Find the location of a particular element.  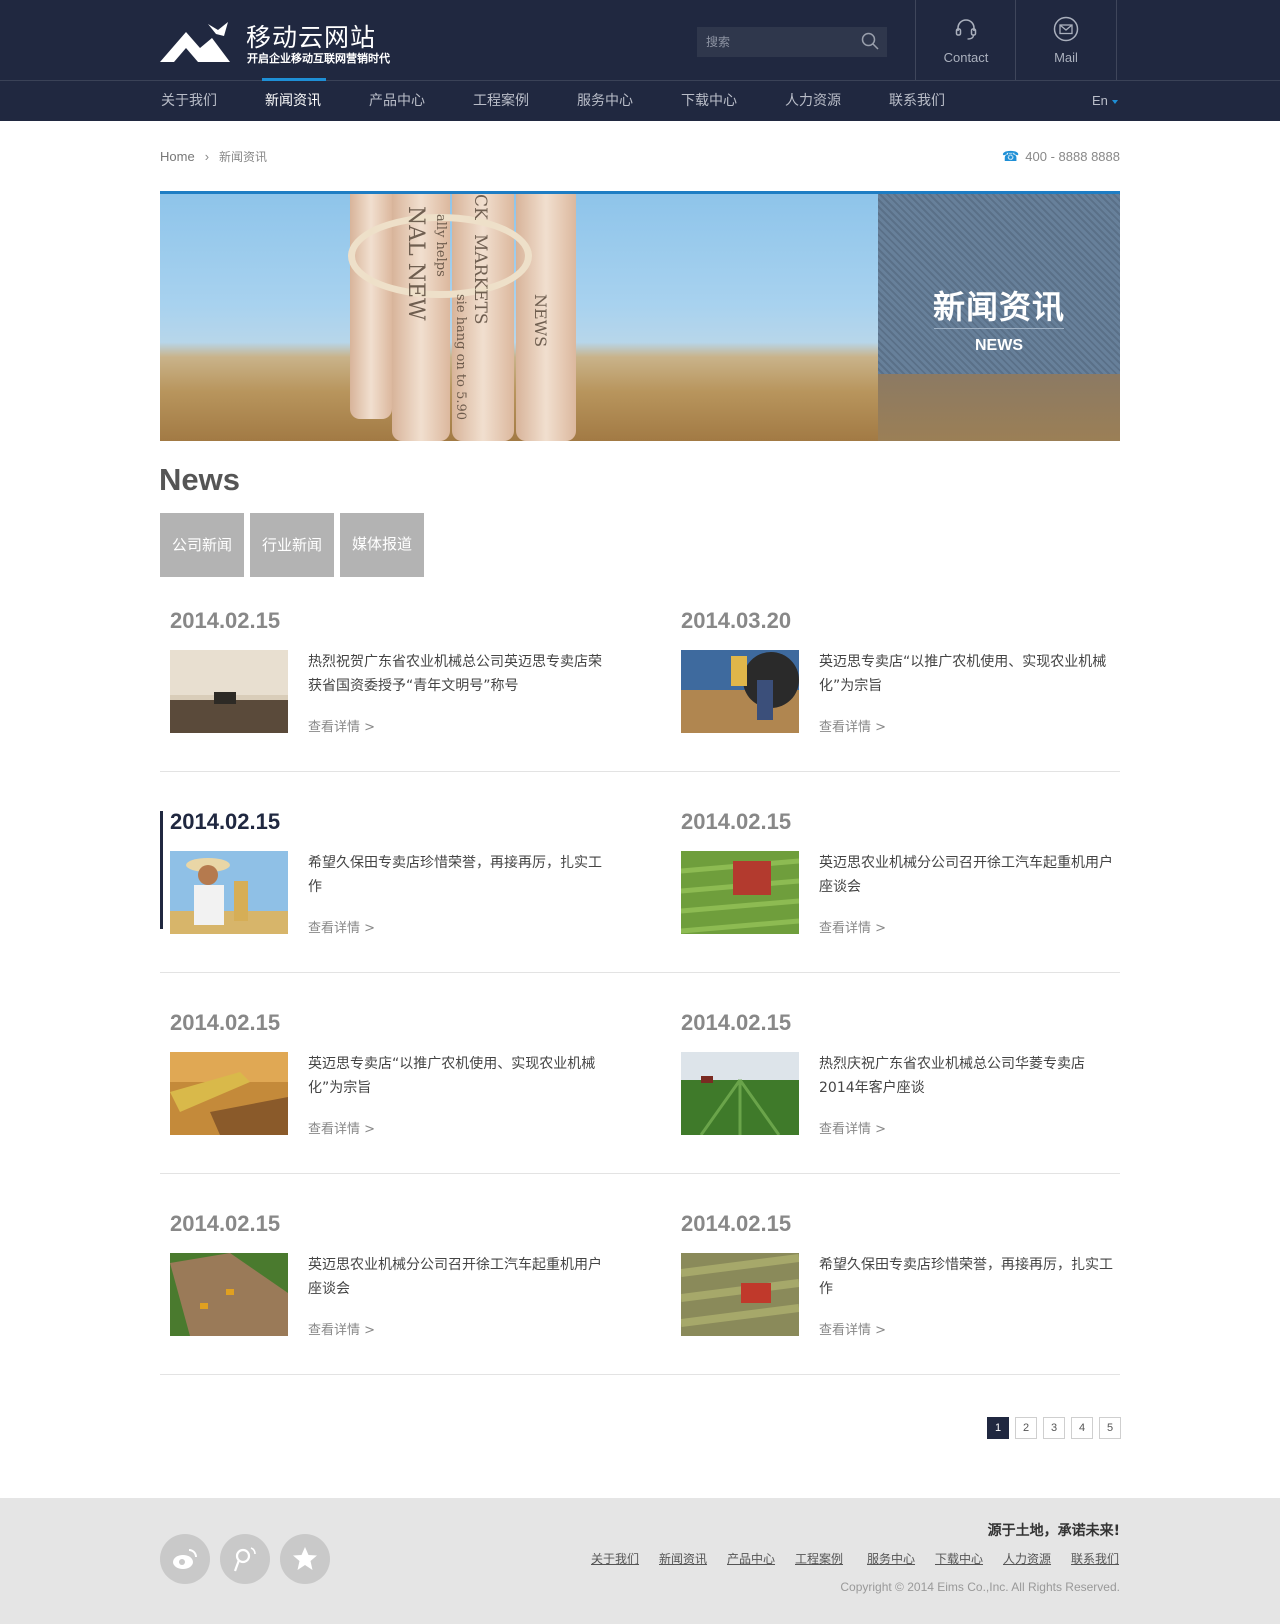

site-header: 移动云网站 开启企业移动互联网营销时代 Contact is located at coordinates (640, 60).